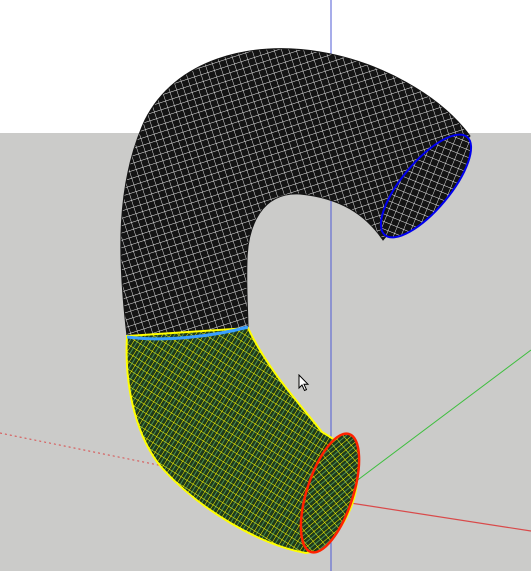 This screenshot has width=531, height=571. What do you see at coordinates (304, 383) in the screenshot?
I see `mouse-pointer-icon` at bounding box center [304, 383].